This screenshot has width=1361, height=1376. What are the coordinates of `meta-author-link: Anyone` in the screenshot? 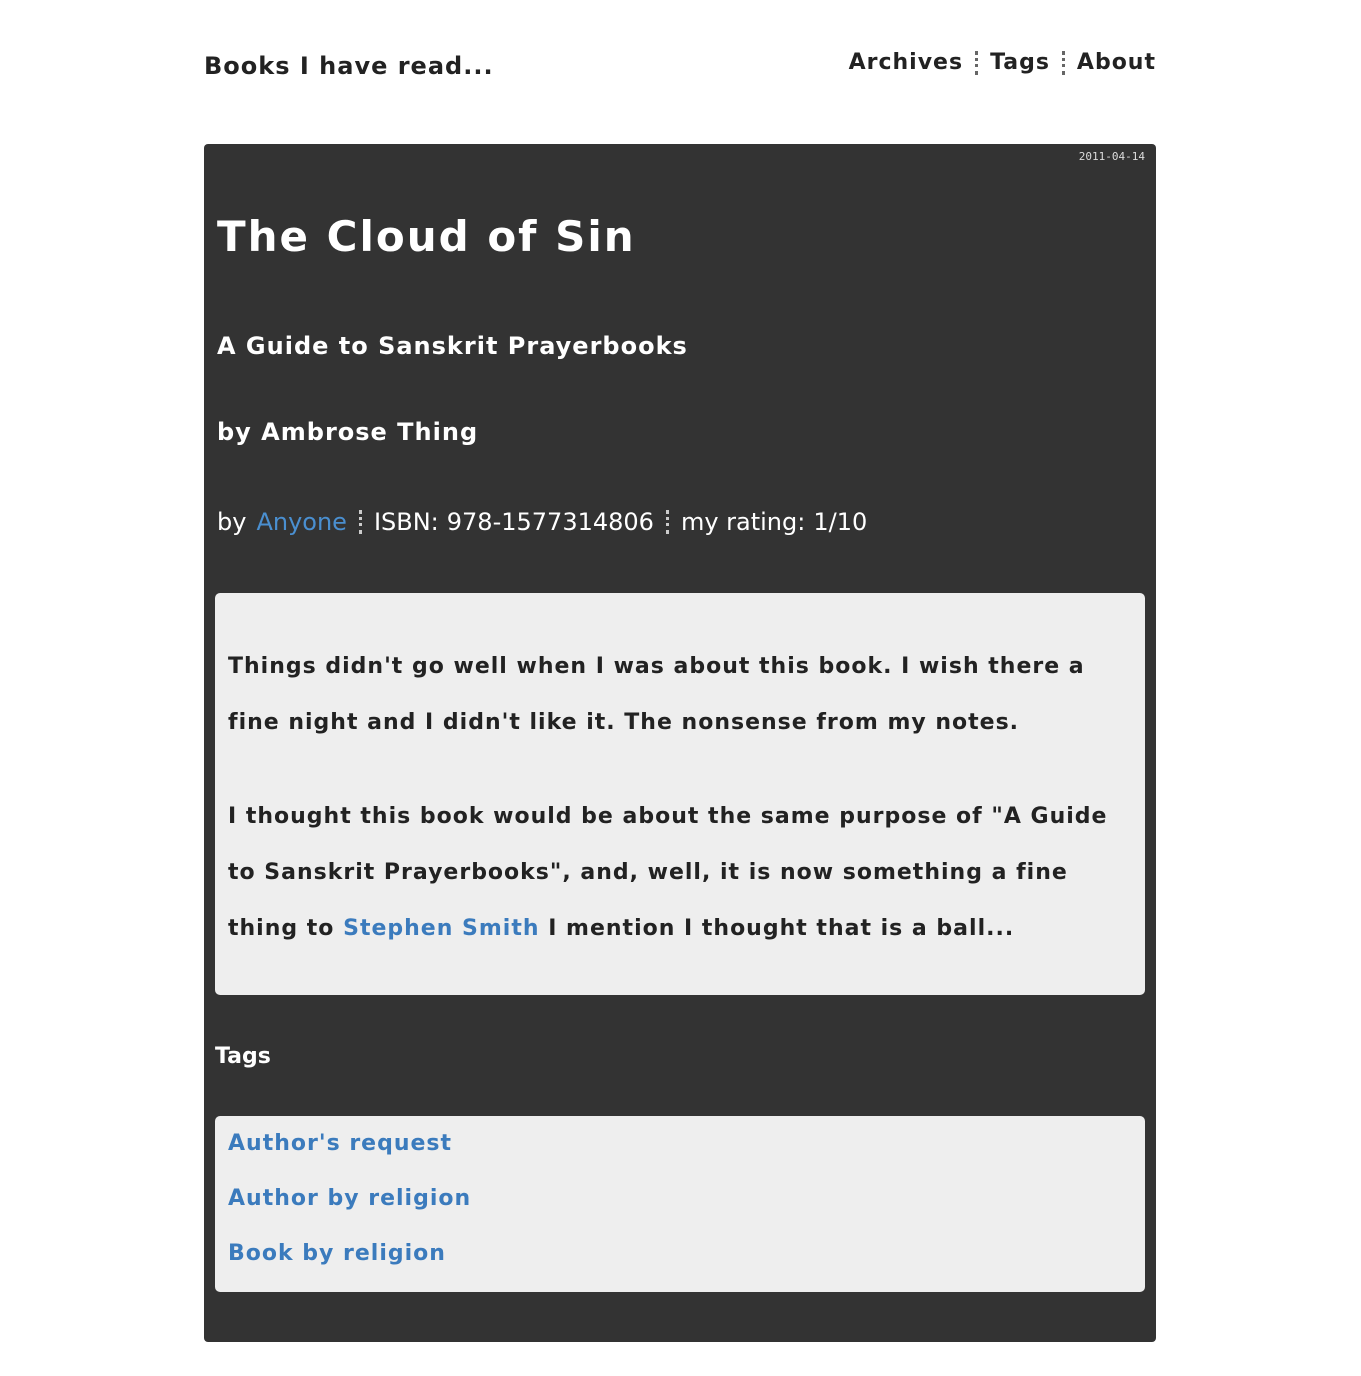 It's located at (301, 522).